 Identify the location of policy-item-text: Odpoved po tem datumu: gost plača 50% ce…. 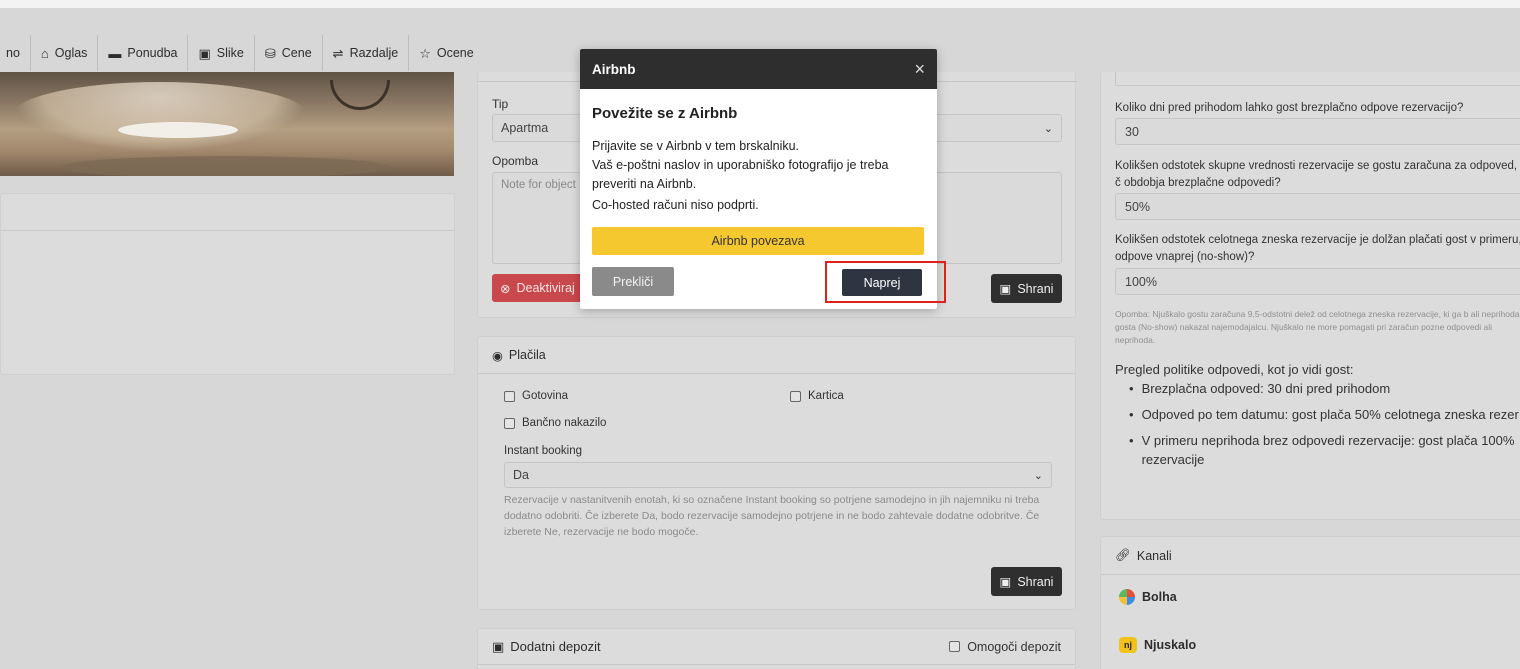
(1330, 414).